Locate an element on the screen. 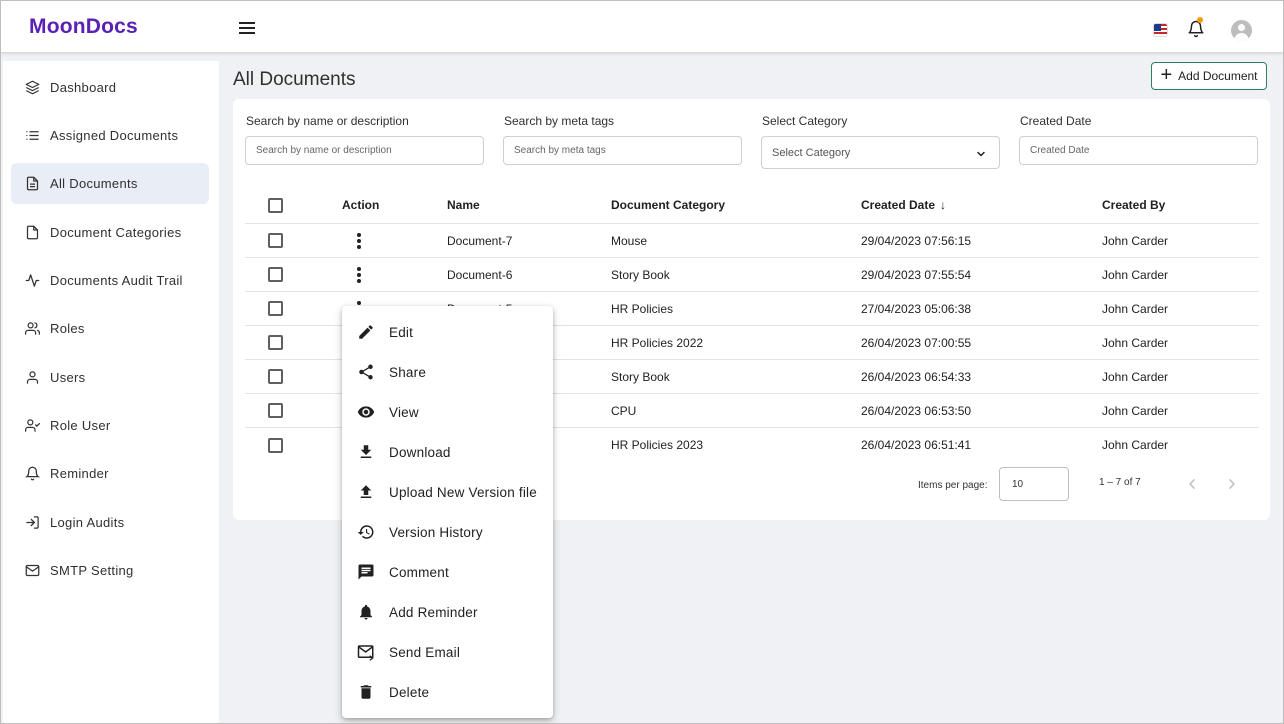 This screenshot has height=724, width=1284. sidebar-item-assigned-documents: Assigned Documents is located at coordinates (110, 135).